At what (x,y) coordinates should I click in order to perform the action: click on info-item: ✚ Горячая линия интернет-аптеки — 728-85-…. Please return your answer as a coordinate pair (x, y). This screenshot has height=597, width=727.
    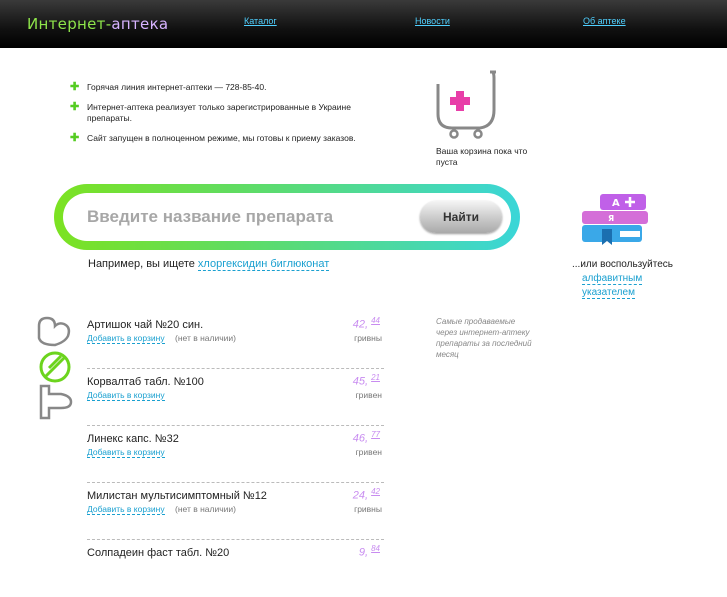
    Looking at the image, I should click on (168, 87).